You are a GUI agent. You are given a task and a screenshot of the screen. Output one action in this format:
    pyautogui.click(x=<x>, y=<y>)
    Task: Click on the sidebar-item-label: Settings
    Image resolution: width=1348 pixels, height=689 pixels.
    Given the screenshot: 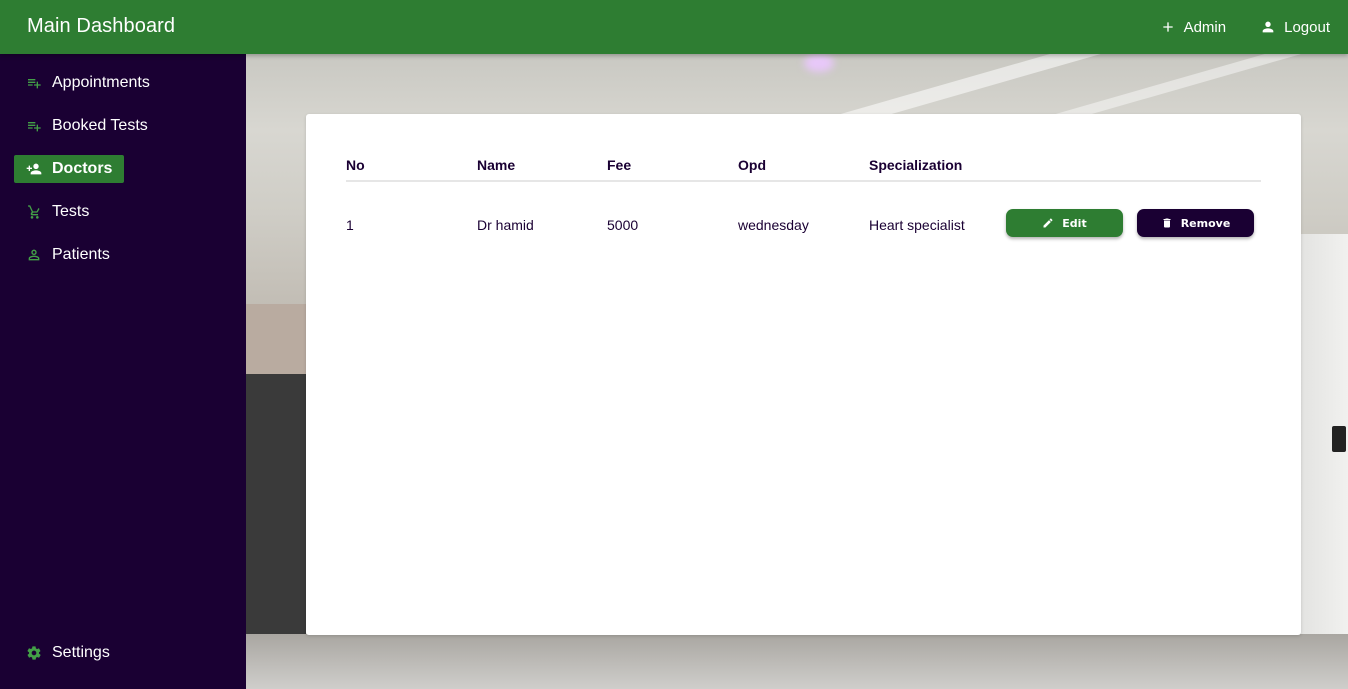 What is the action you would take?
    pyautogui.click(x=81, y=652)
    